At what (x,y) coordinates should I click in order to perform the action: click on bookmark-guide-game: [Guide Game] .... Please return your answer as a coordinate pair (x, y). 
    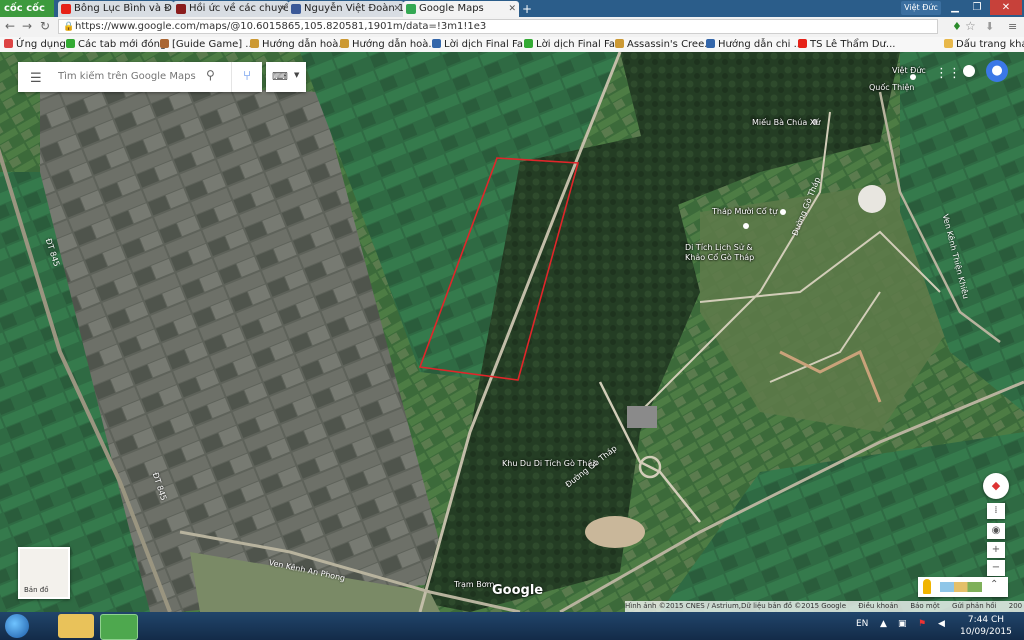
    Looking at the image, I should click on (207, 44).